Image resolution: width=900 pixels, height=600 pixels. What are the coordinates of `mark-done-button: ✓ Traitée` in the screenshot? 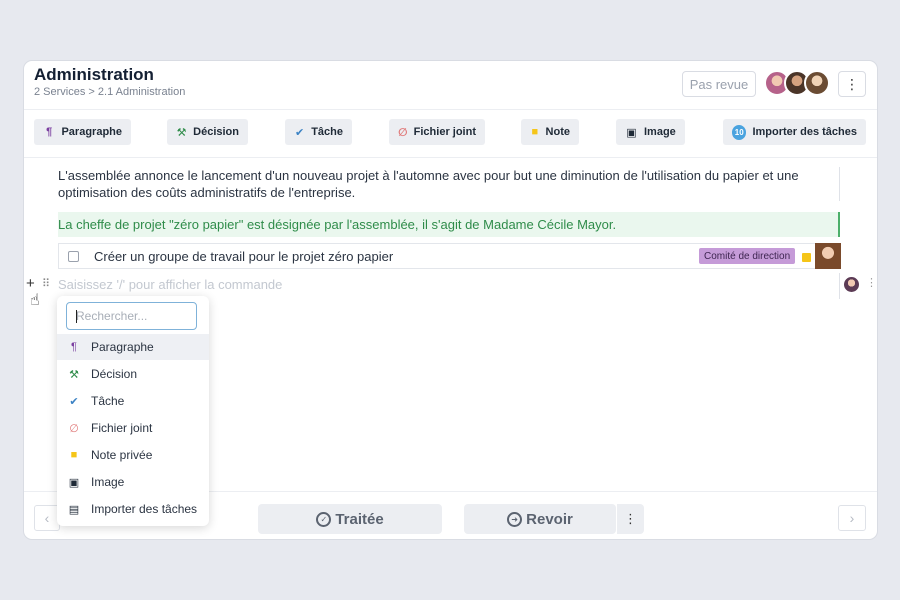 It's located at (350, 519).